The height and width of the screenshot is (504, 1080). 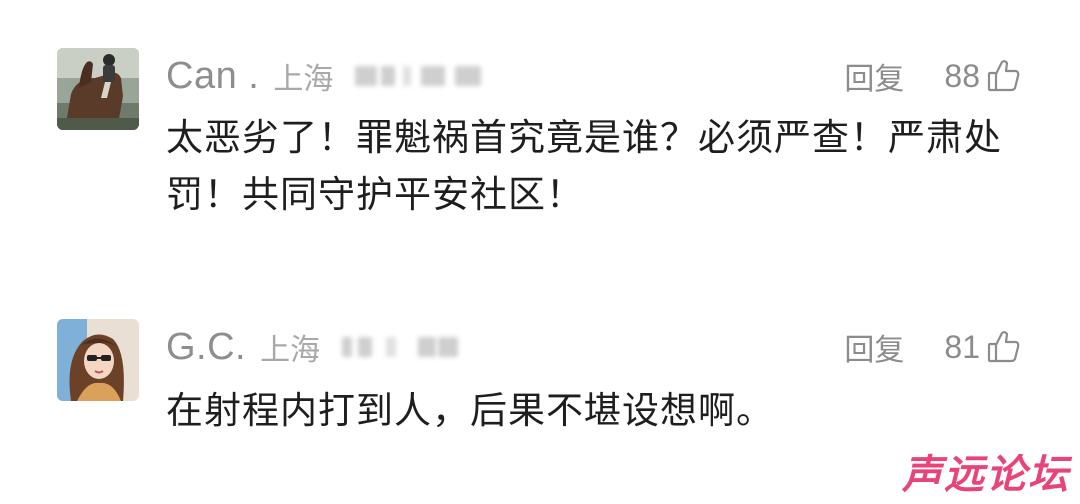 I want to click on avatar-horse-rider-image, so click(x=98, y=89).